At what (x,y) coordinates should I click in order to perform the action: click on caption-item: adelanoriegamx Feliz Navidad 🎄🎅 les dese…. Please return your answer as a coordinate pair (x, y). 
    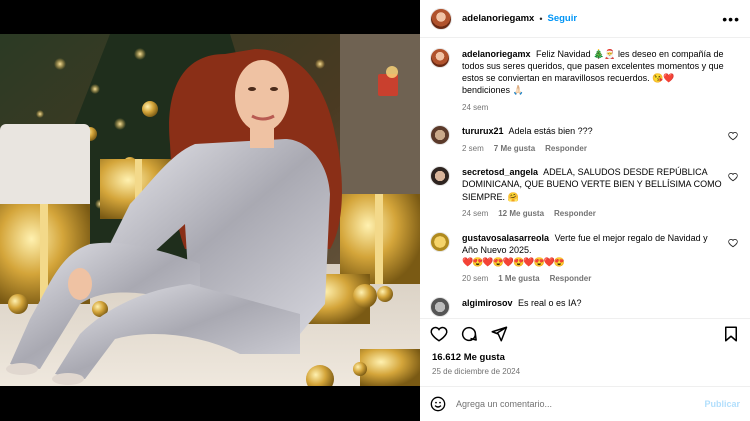
    Looking at the image, I should click on (585, 80).